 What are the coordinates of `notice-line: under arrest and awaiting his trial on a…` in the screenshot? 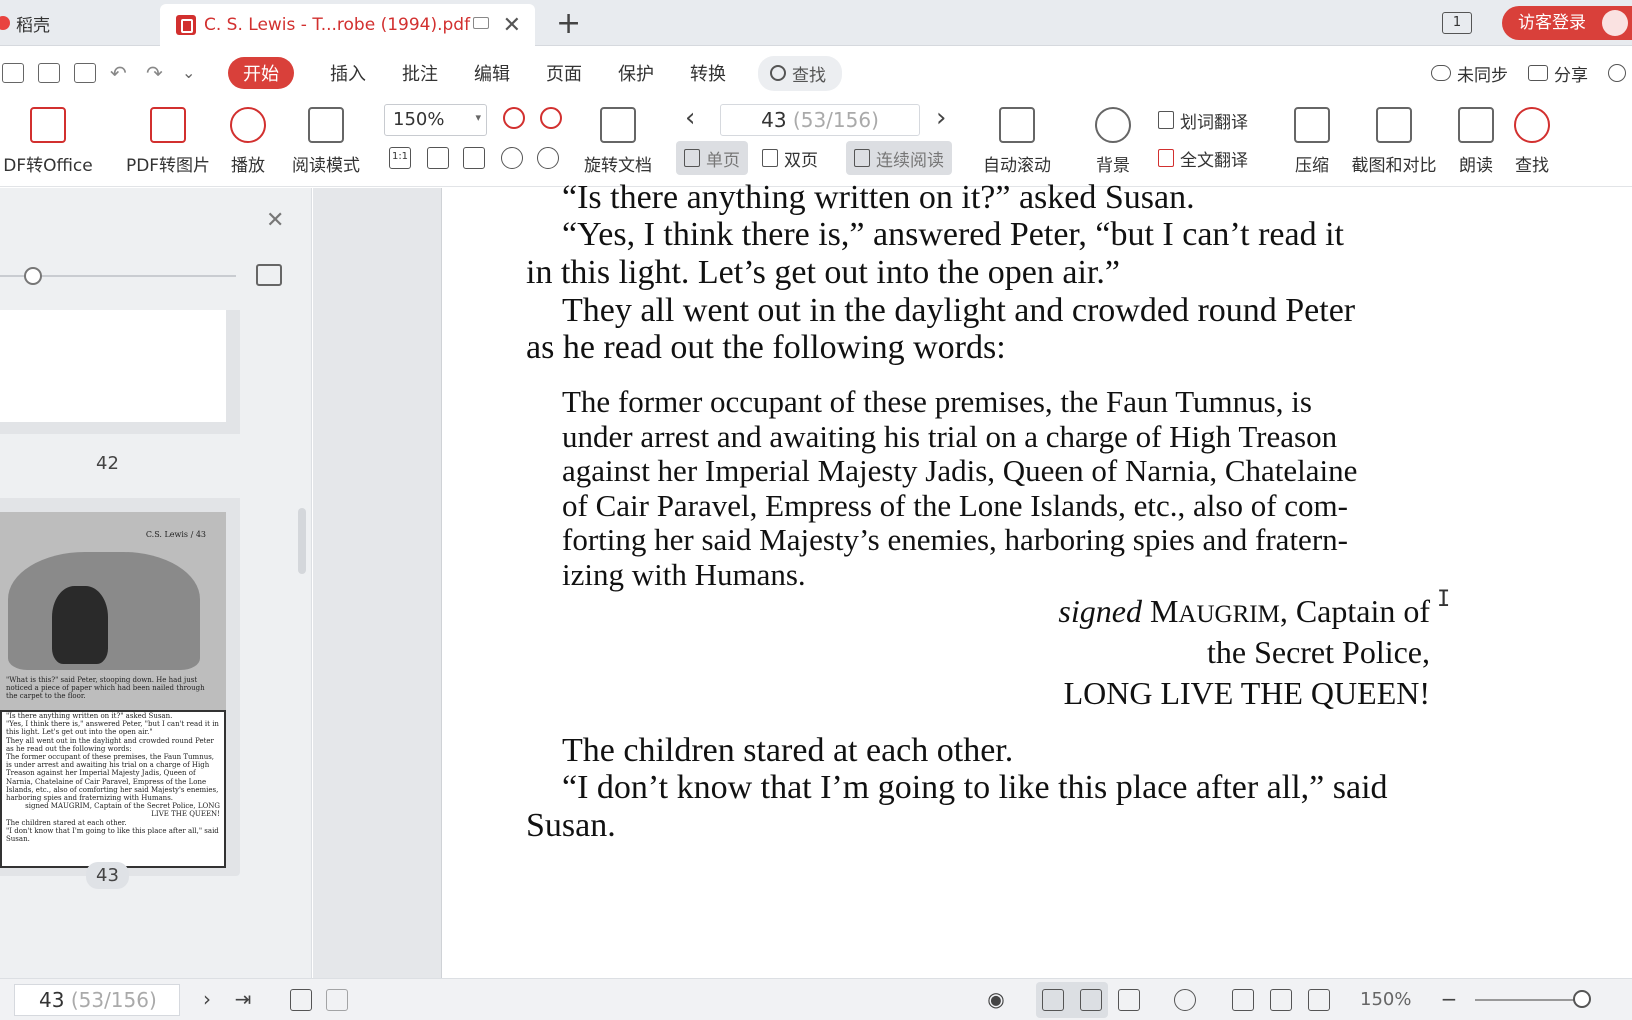 It's located at (950, 436).